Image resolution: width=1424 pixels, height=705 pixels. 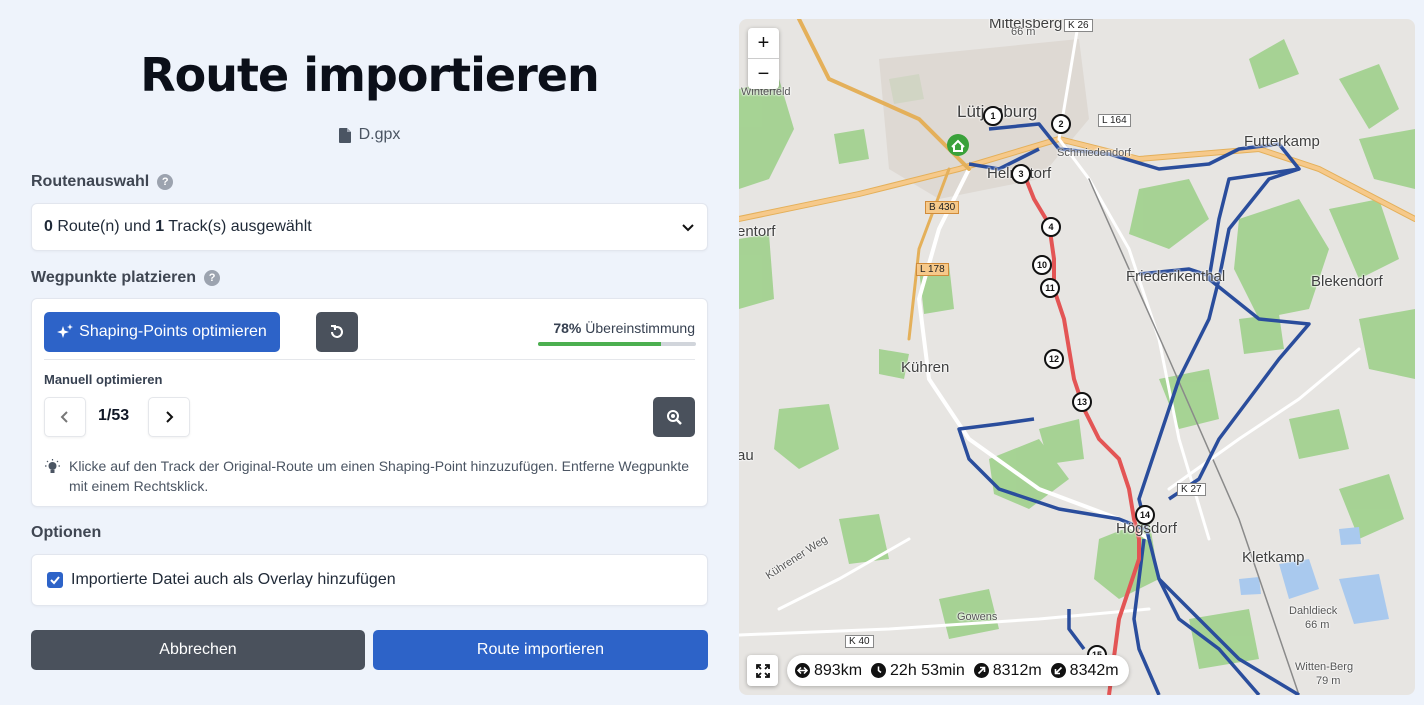 What do you see at coordinates (369, 227) in the screenshot?
I see `route-select-dropdown: 0 Route(n) und 1 Track(s) ausgewählt` at bounding box center [369, 227].